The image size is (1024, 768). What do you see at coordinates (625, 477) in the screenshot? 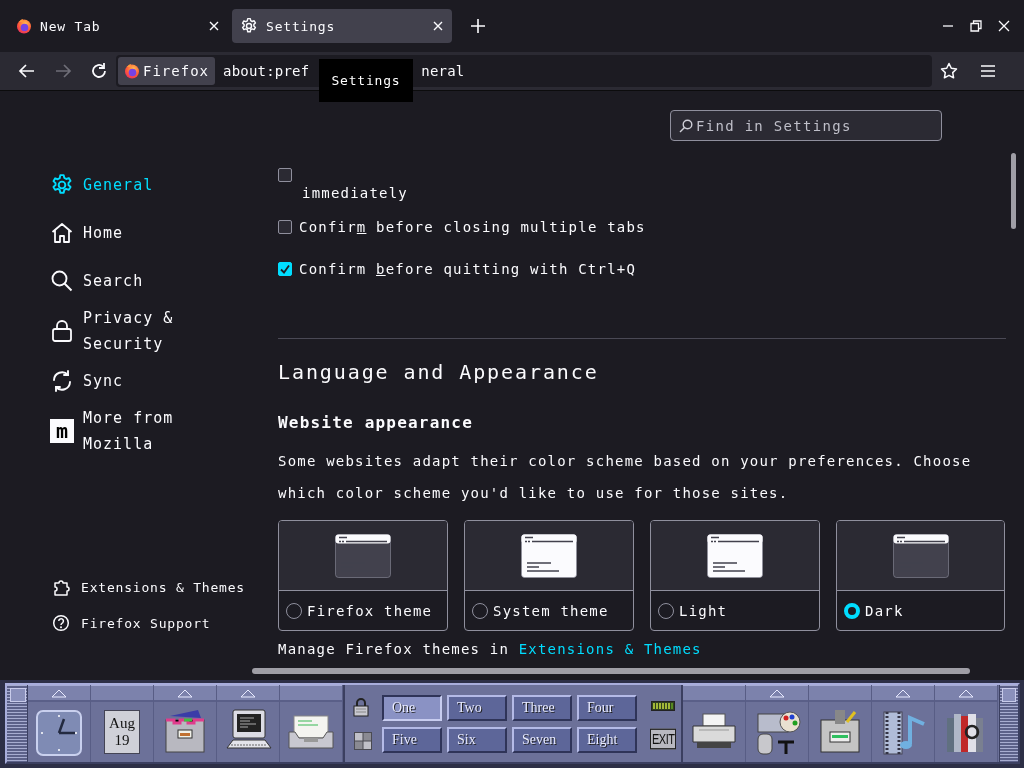
I see `description-text: Some websites adapt their color scheme based on your preferences. Choose which color scheme you'd like to use for those sites.` at bounding box center [625, 477].